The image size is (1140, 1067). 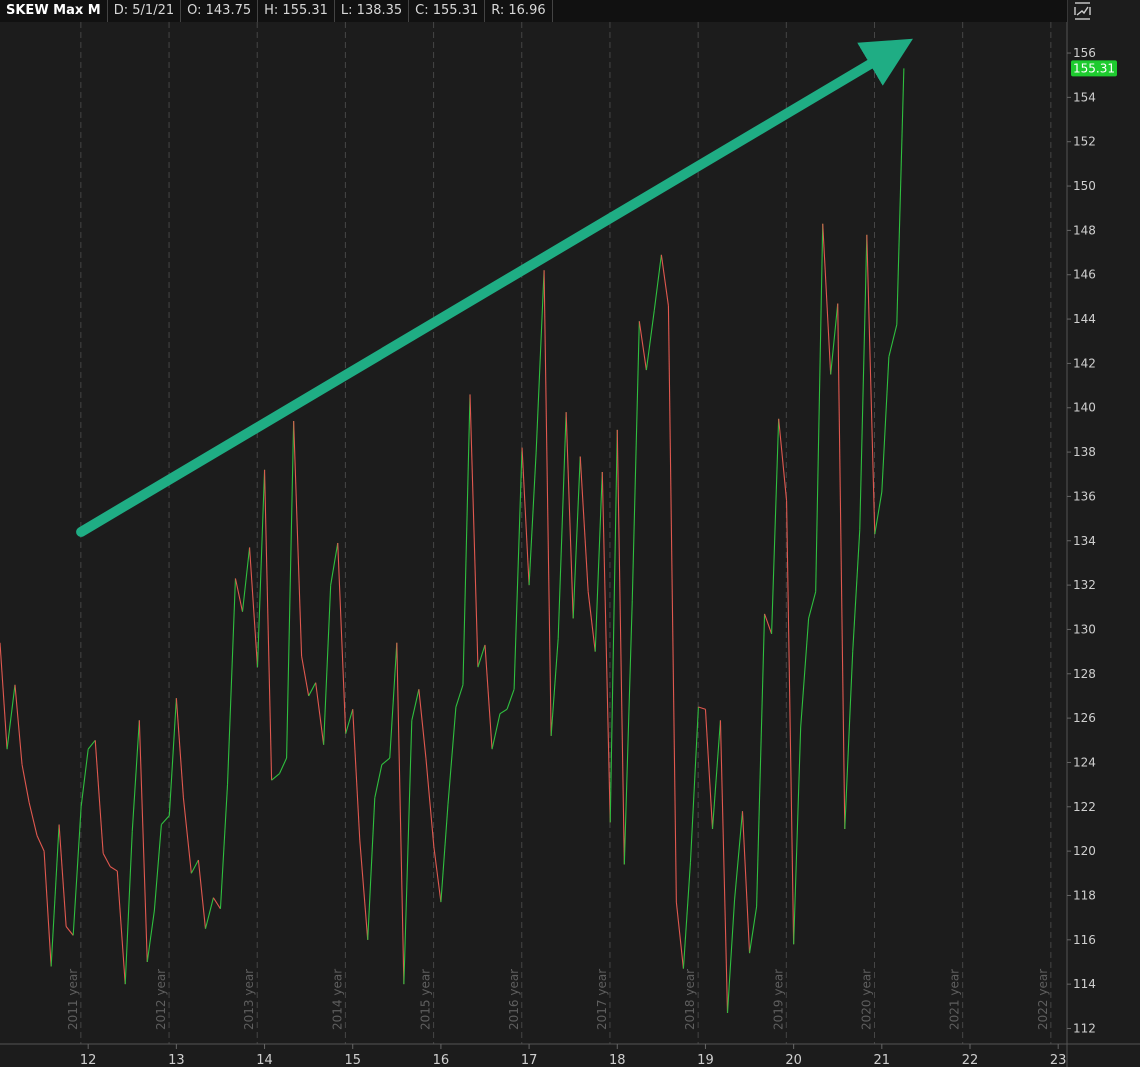 What do you see at coordinates (1084, 851) in the screenshot?
I see `y-tick-label: 120` at bounding box center [1084, 851].